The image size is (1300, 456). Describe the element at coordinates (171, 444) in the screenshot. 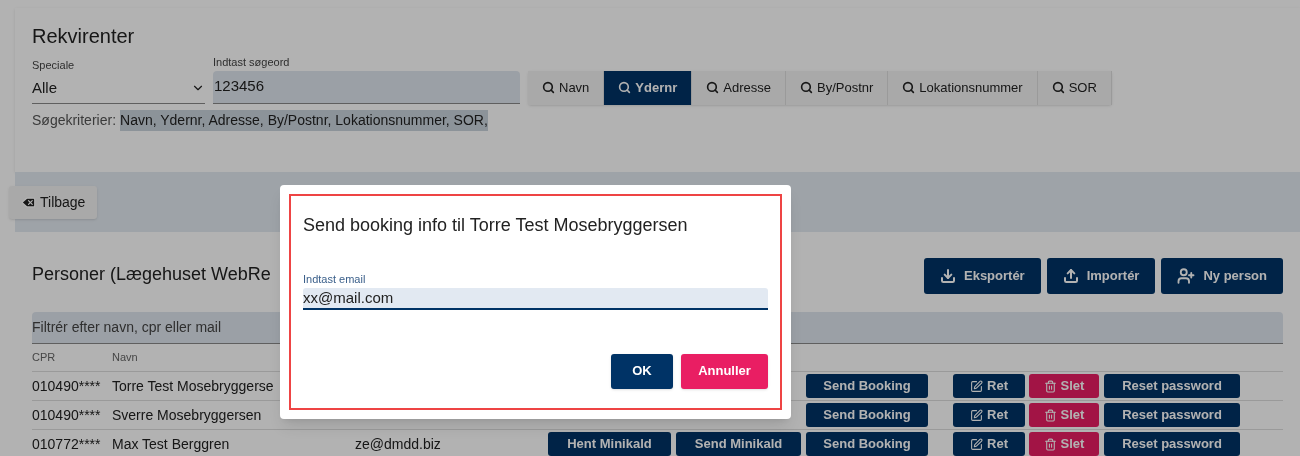

I see `table-cell-text: Max Test Berggren` at that location.